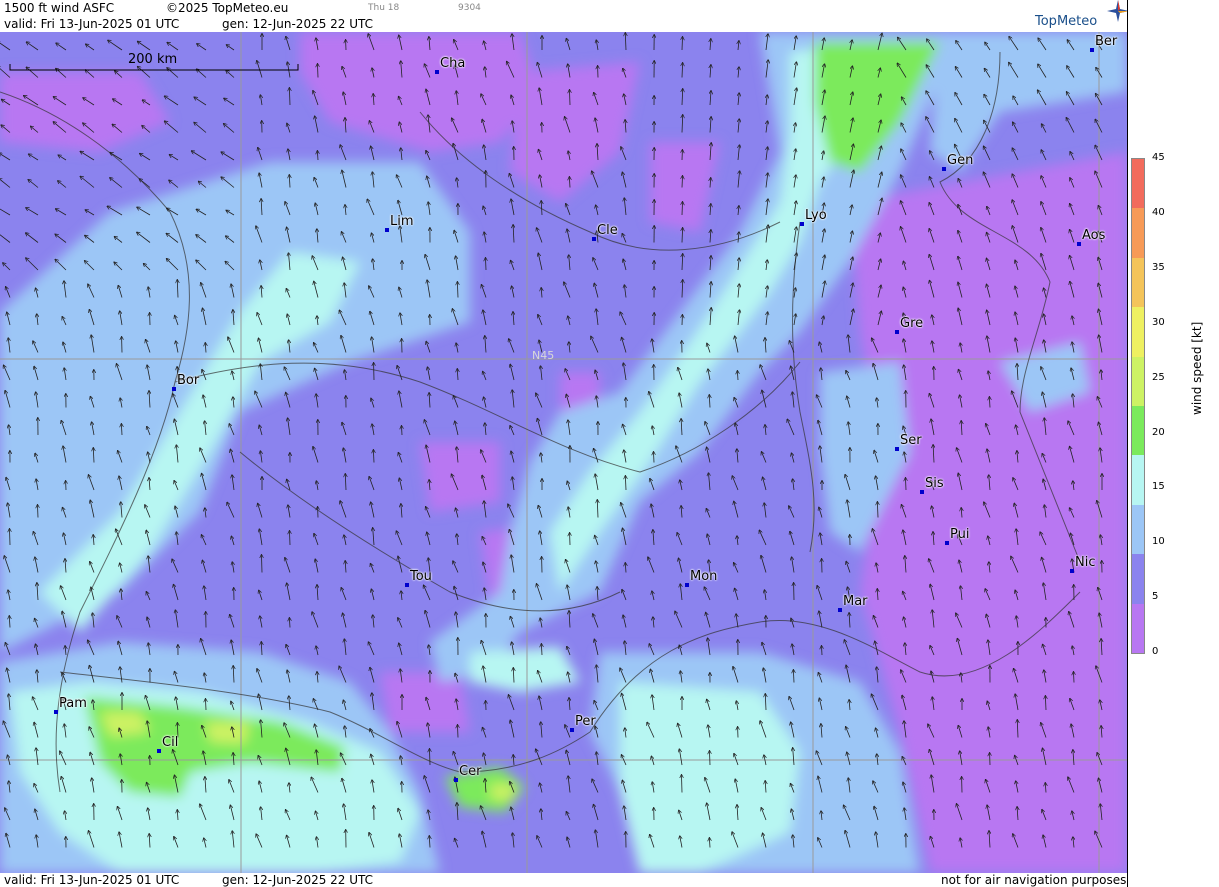 This screenshot has height=887, width=1219. Describe the element at coordinates (469, 8) in the screenshot. I see `code-hint: 9304` at that location.